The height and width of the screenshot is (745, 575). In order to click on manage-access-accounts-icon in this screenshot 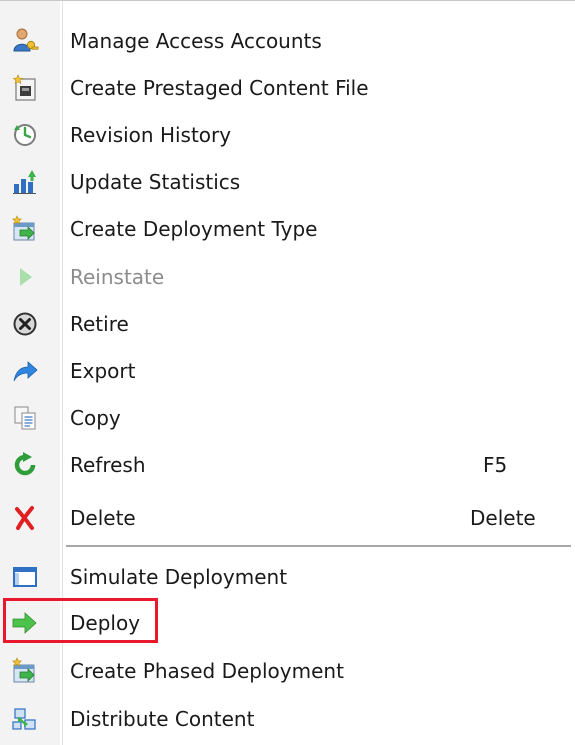, I will do `click(25, 41)`.